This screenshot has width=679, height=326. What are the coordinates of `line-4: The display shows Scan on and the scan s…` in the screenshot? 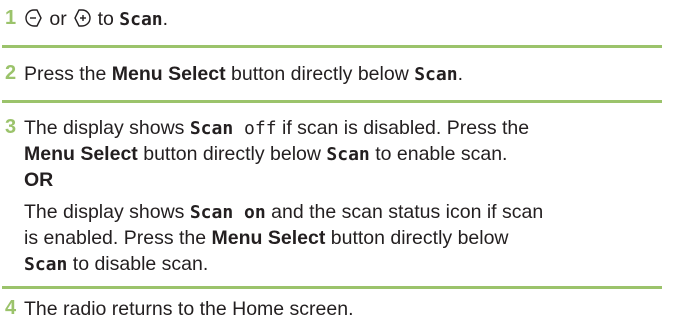 It's located at (344, 213).